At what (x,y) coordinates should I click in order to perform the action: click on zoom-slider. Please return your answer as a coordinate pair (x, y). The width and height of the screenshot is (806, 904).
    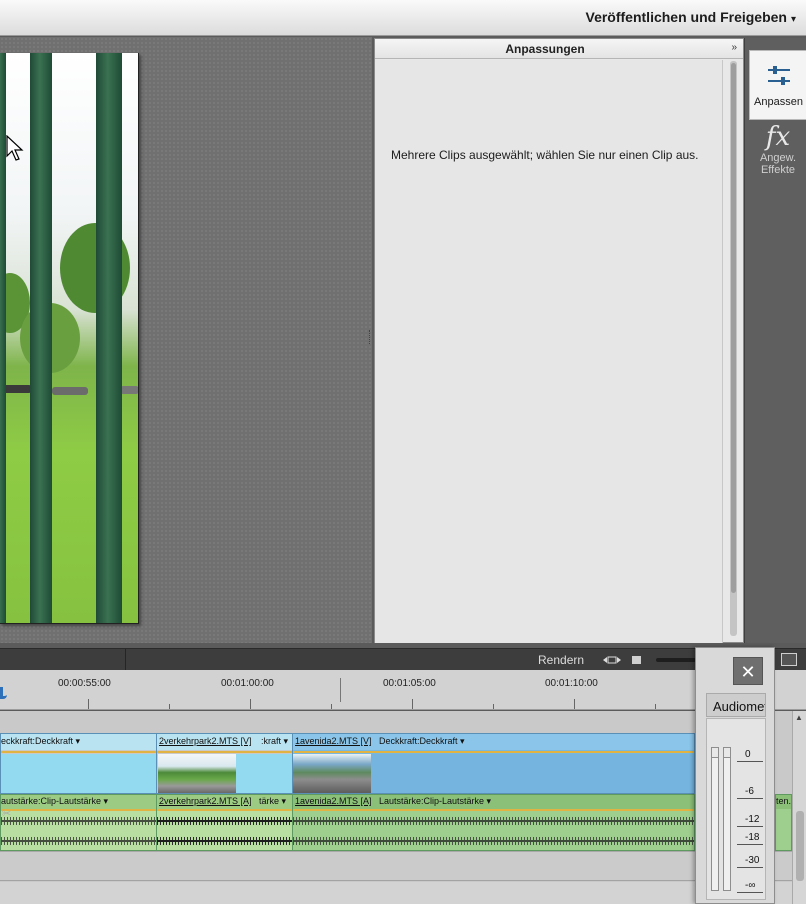
    Looking at the image, I should click on (676, 660).